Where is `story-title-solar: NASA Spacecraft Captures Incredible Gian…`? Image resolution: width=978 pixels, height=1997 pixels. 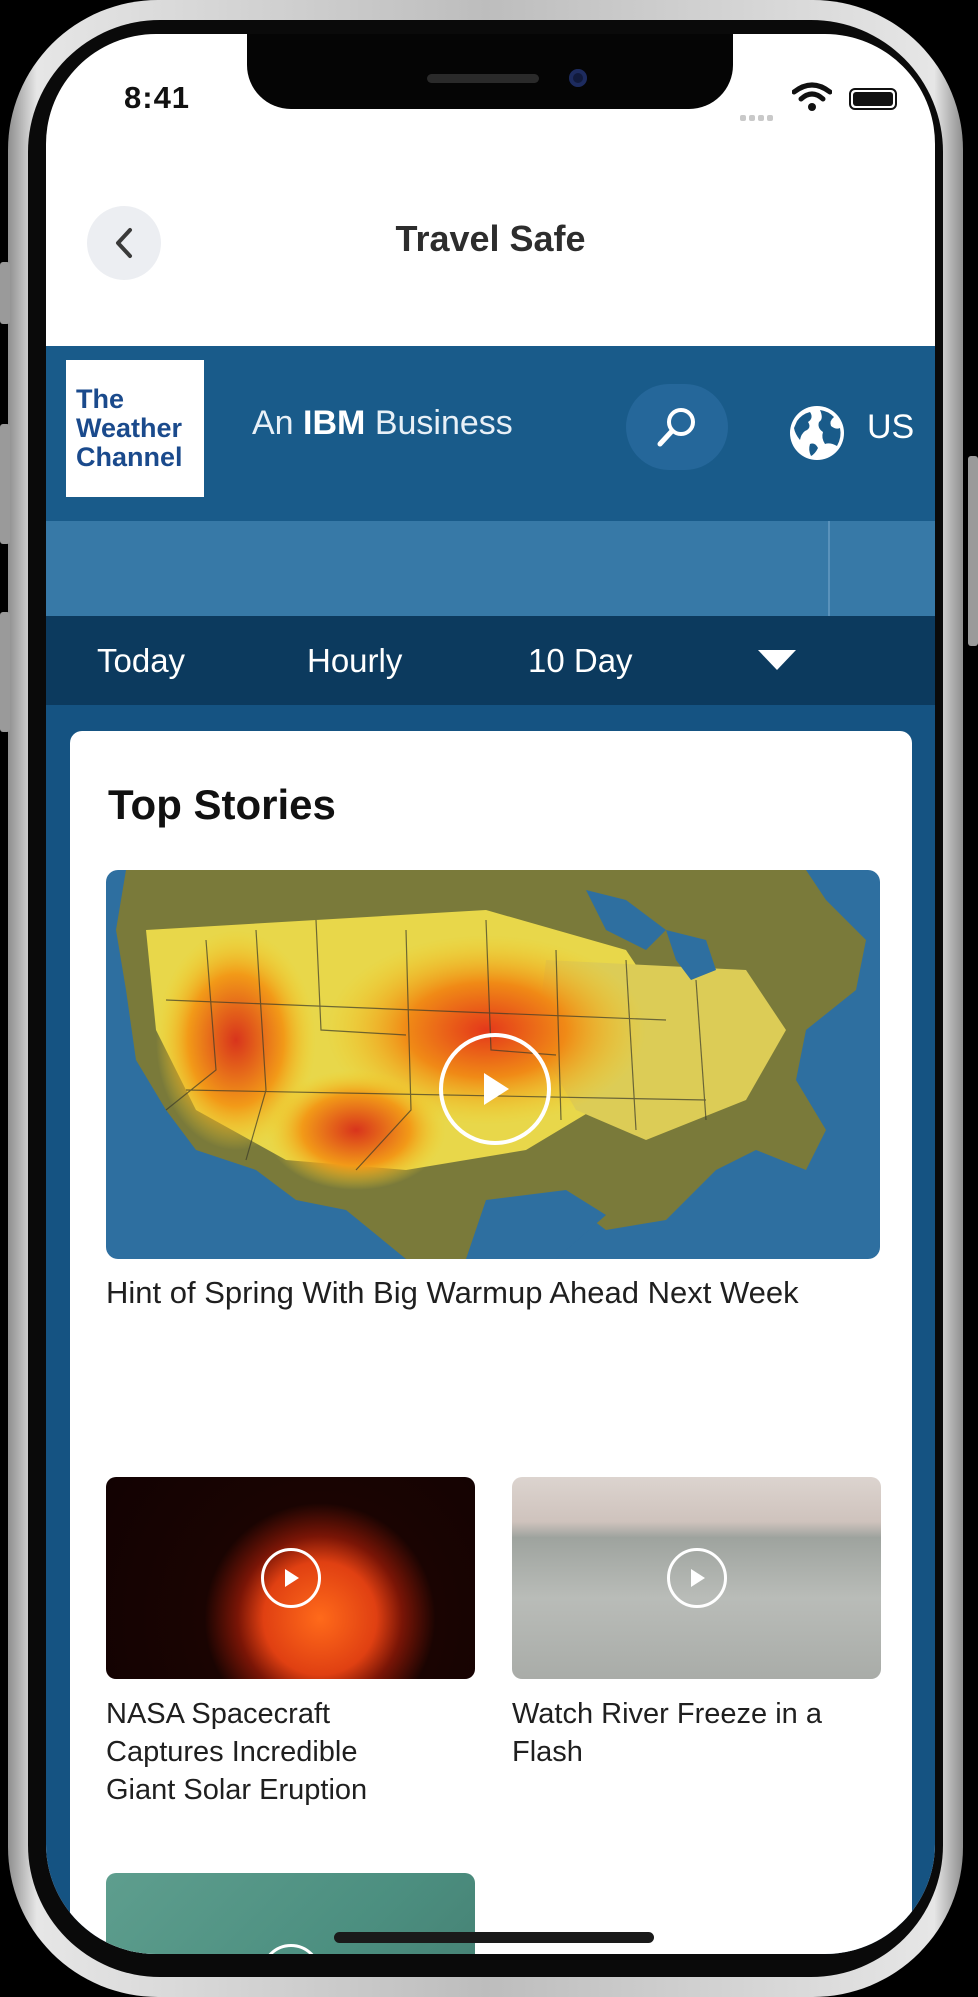 story-title-solar: NASA Spacecraft Captures Incredible Gian… is located at coordinates (266, 1752).